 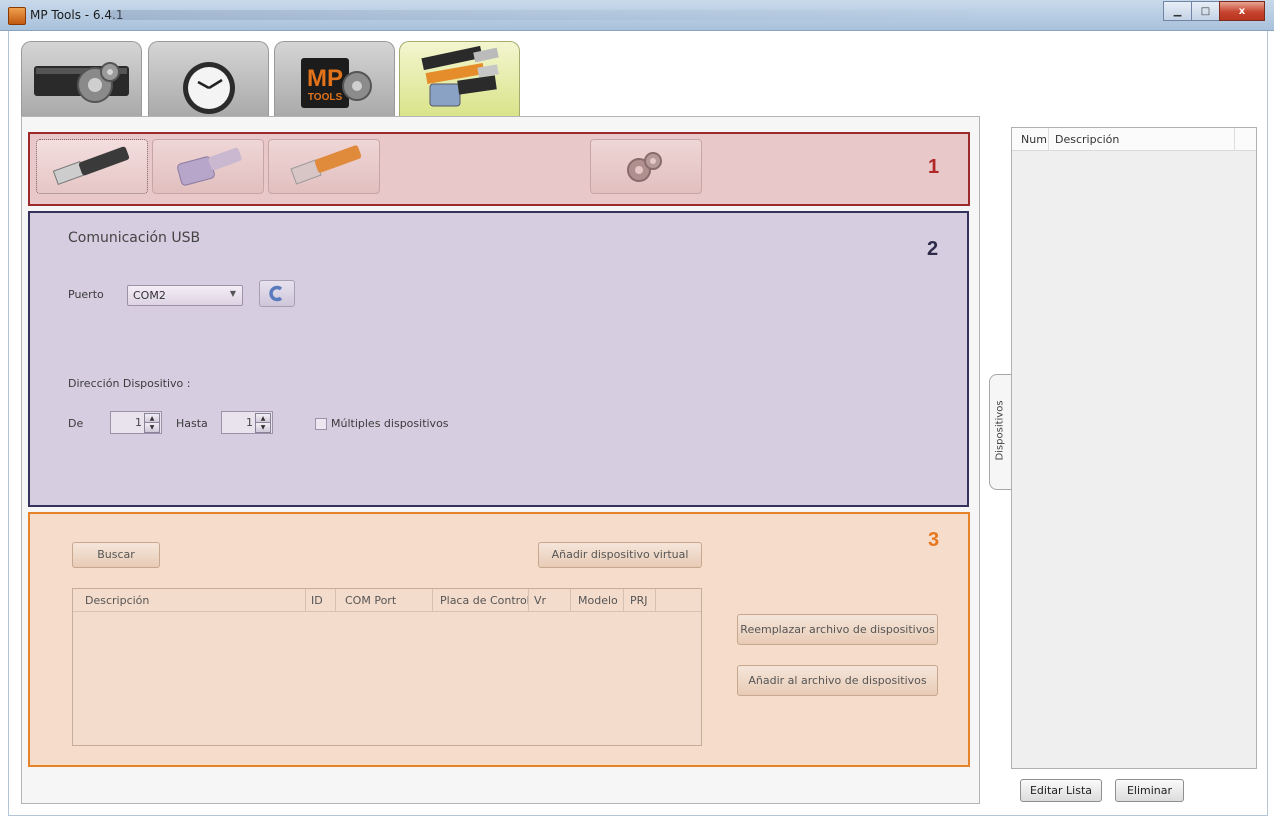 I want to click on append-devices-file-button: Añadir al archivo de dispositivos, so click(x=837, y=680).